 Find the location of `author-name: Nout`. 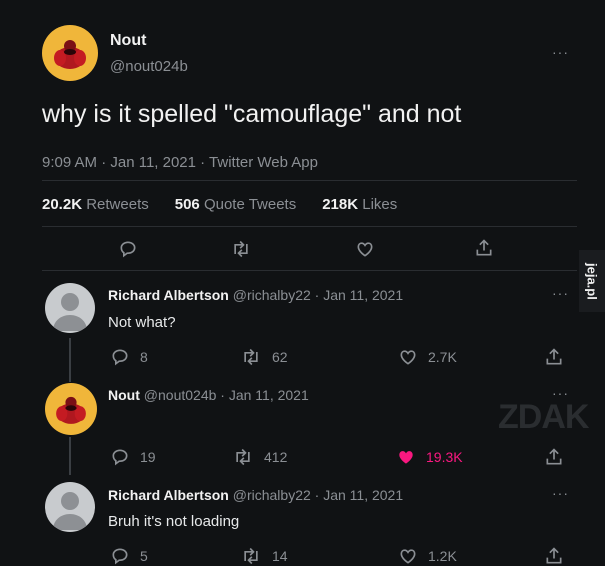

author-name: Nout is located at coordinates (128, 41).